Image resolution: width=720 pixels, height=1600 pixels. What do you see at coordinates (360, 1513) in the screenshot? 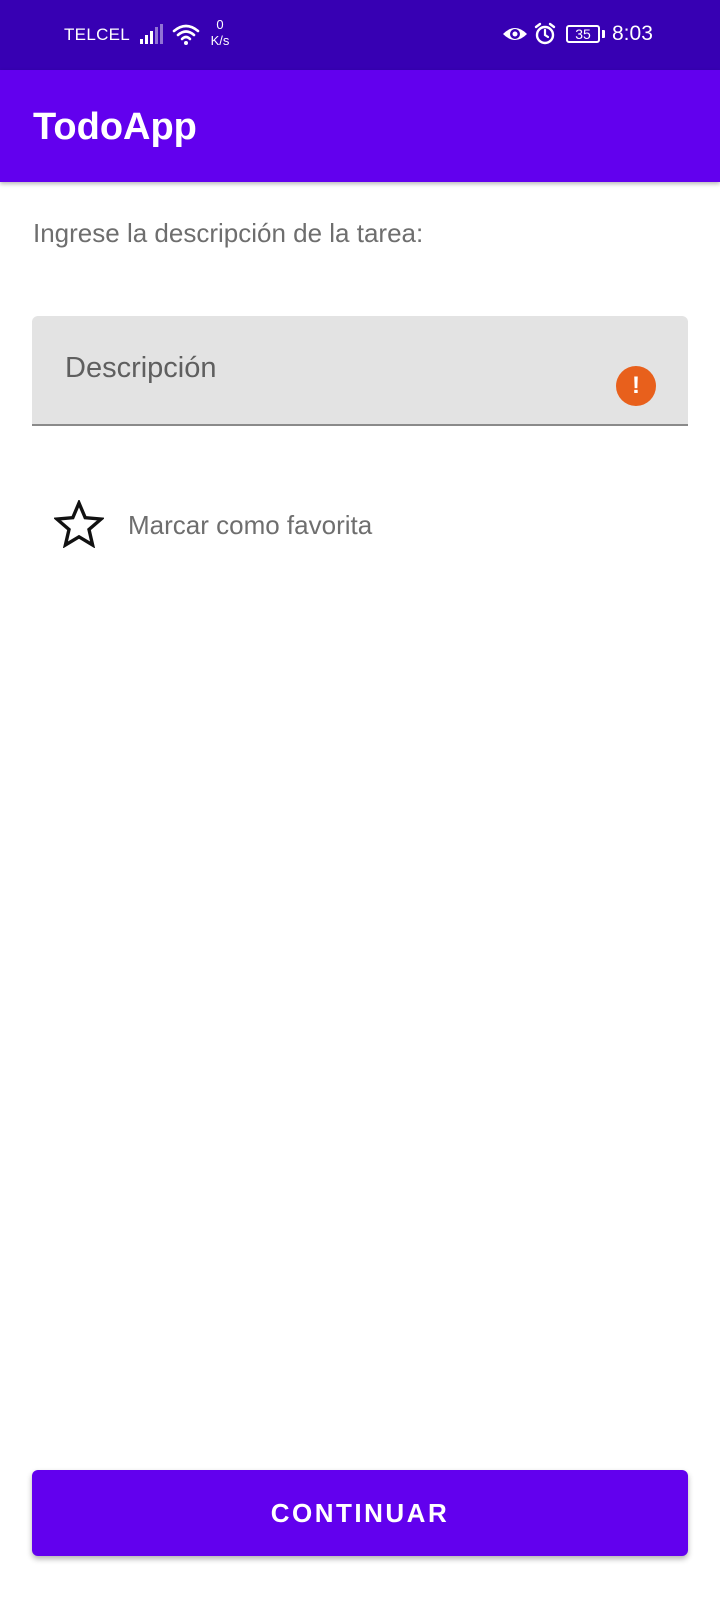
I see `continue-button: CONTINUAR` at bounding box center [360, 1513].